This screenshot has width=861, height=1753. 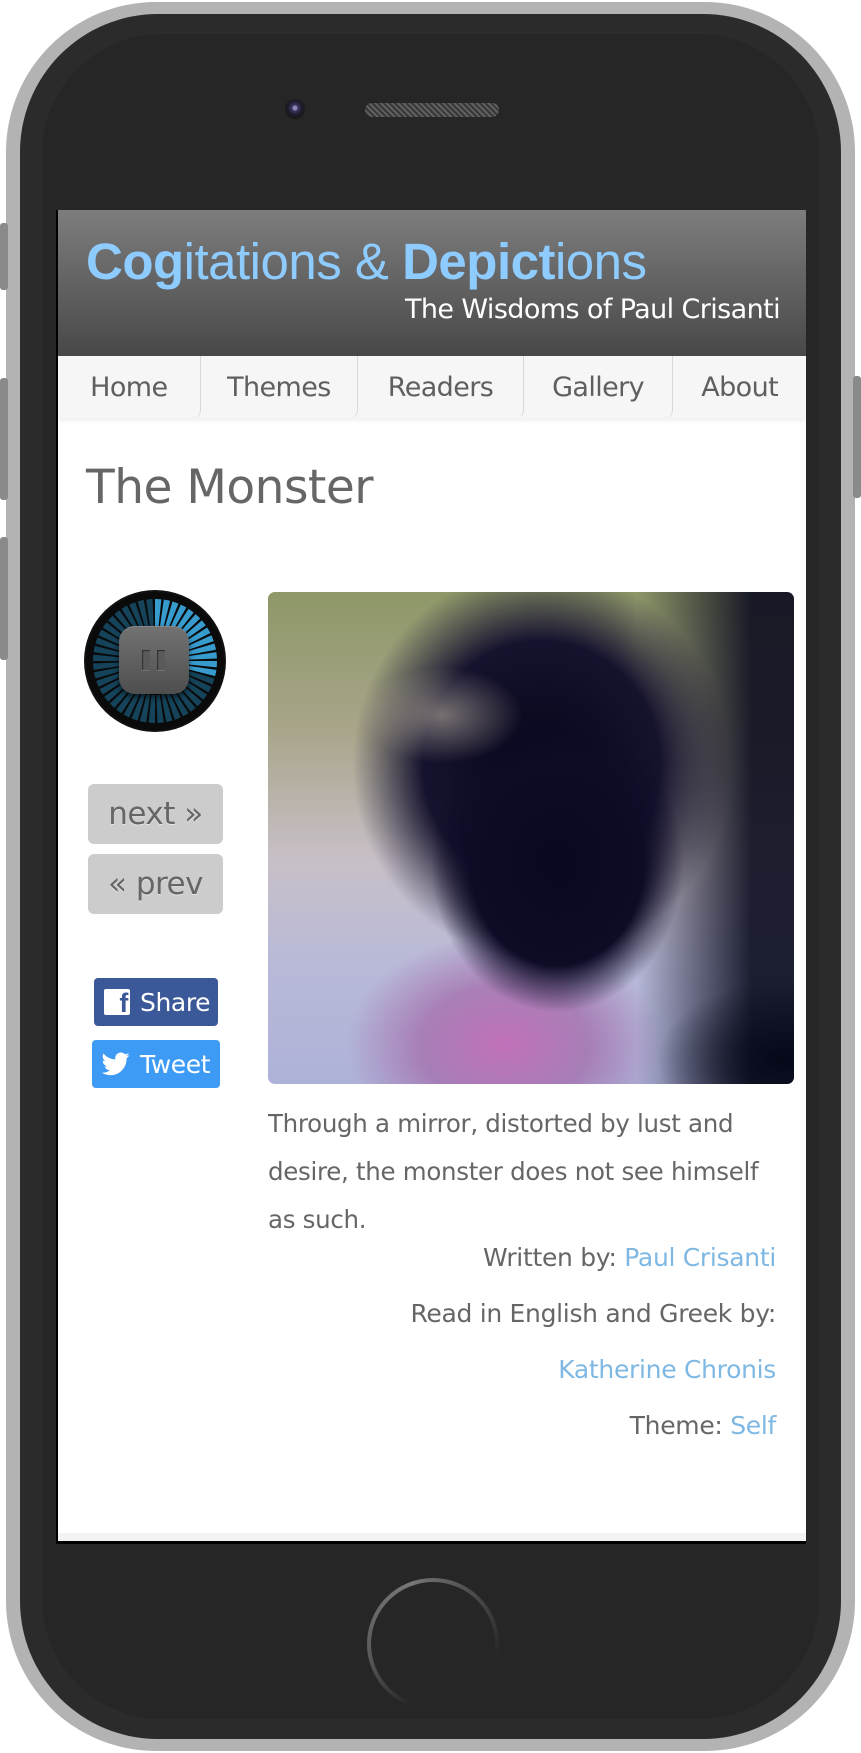 I want to click on credit-written-by: Written by: Paul Crisanti, so click(x=593, y=1258).